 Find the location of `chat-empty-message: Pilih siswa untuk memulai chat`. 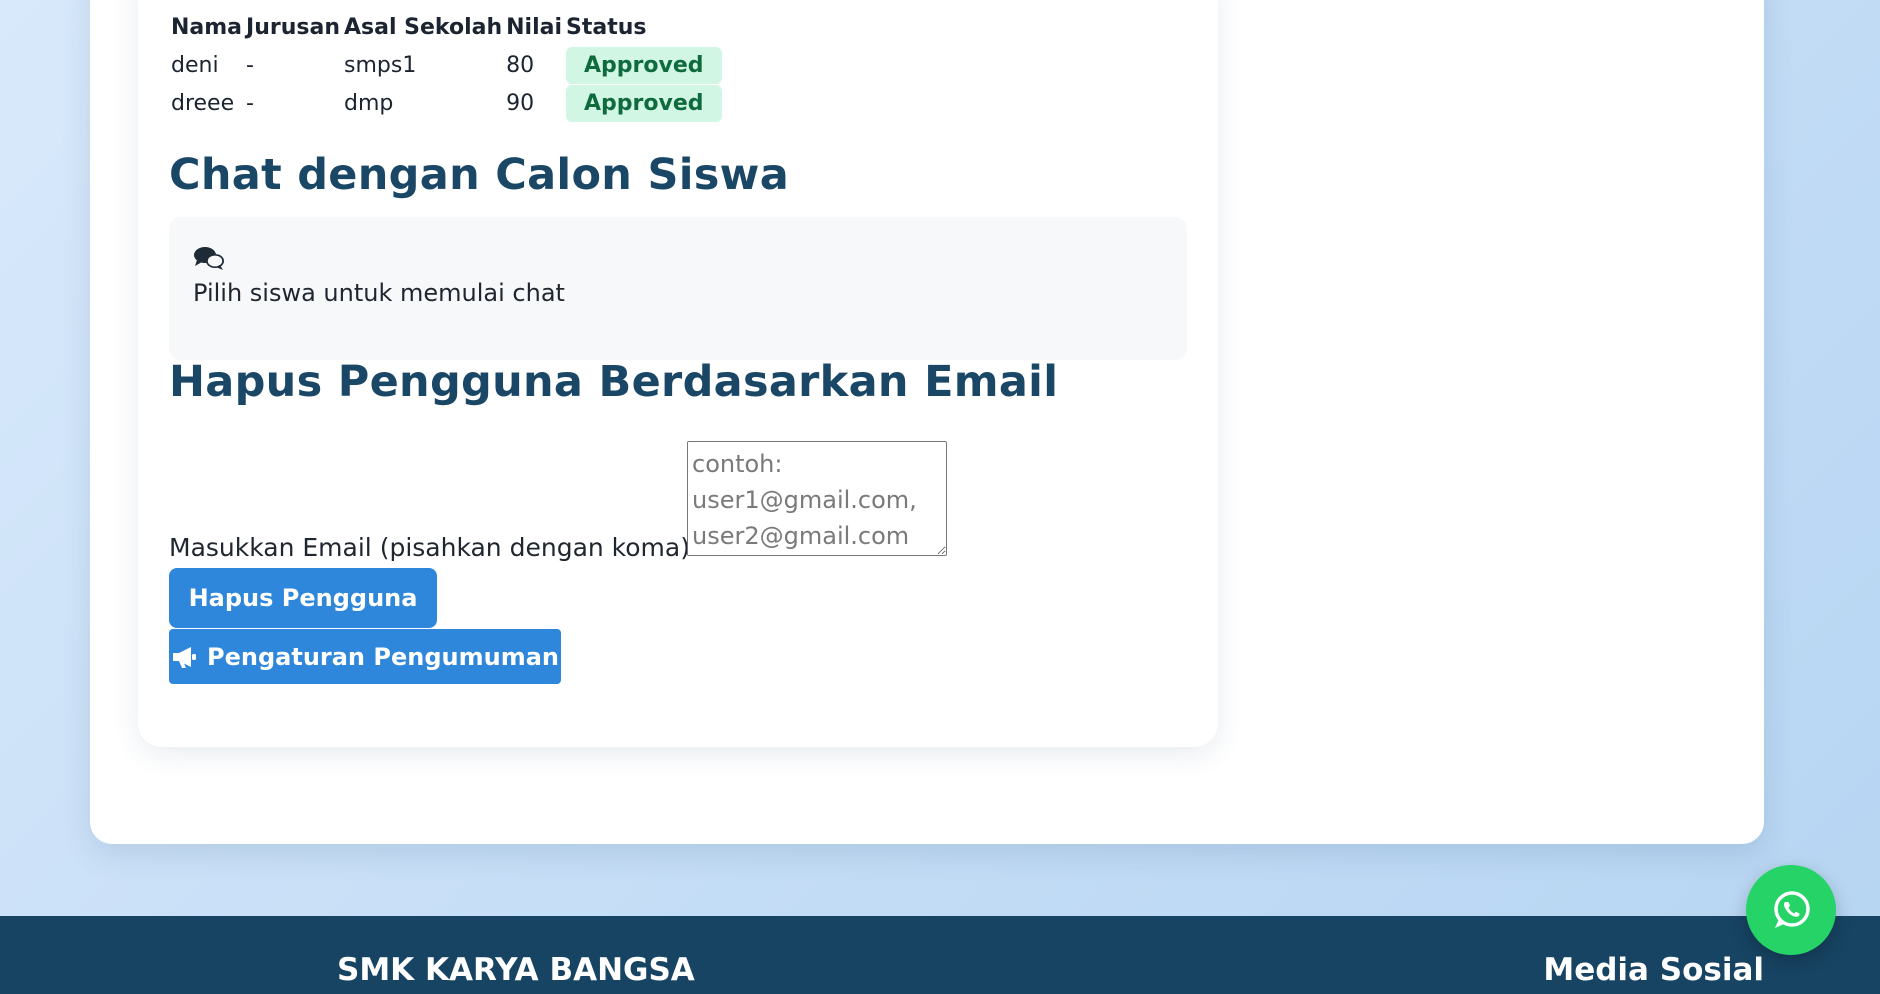

chat-empty-message: Pilih siswa untuk memulai chat is located at coordinates (379, 293).